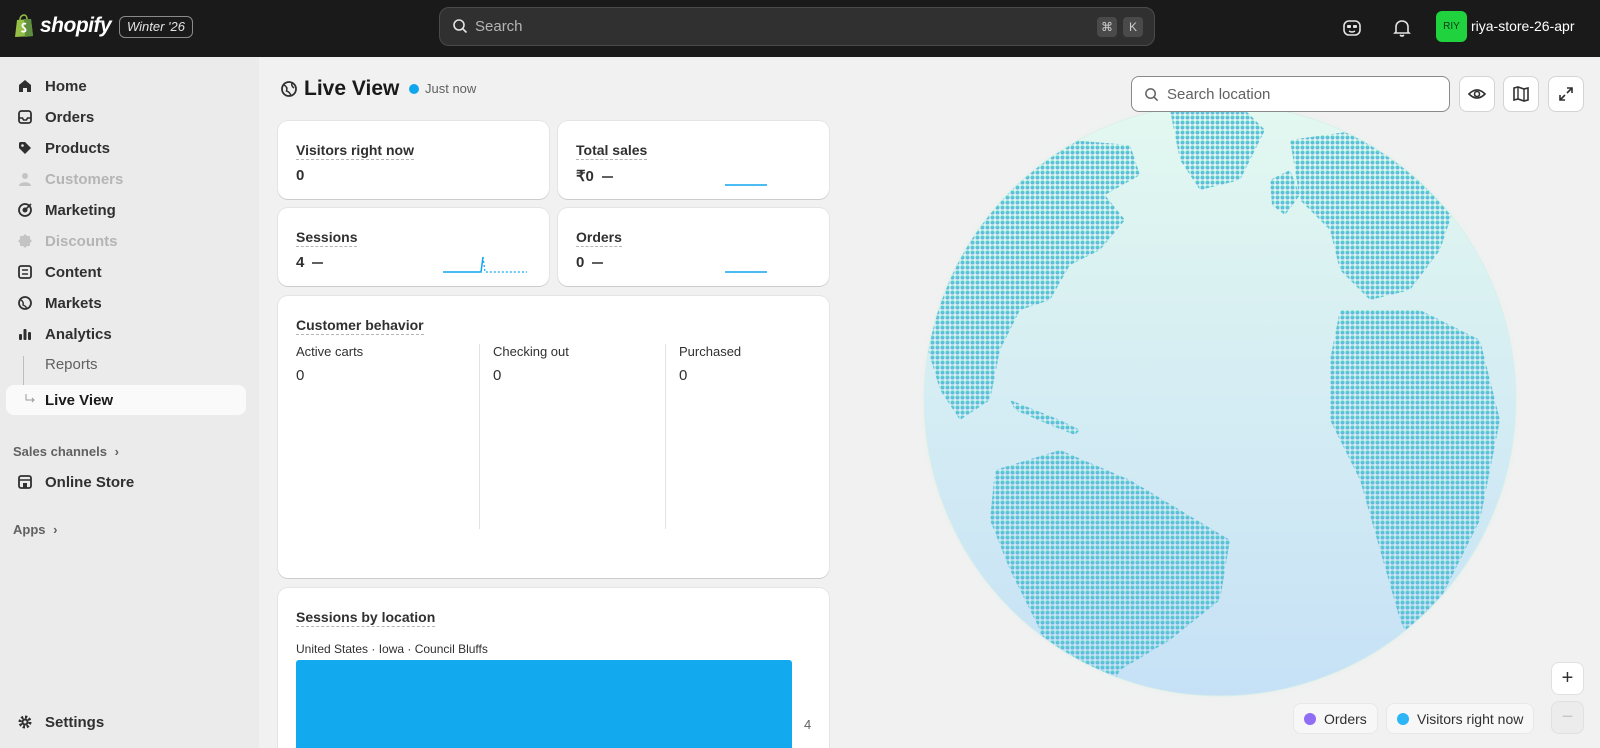  Describe the element at coordinates (126, 722) in the screenshot. I see `sidebar-item-settings: Settings` at that location.